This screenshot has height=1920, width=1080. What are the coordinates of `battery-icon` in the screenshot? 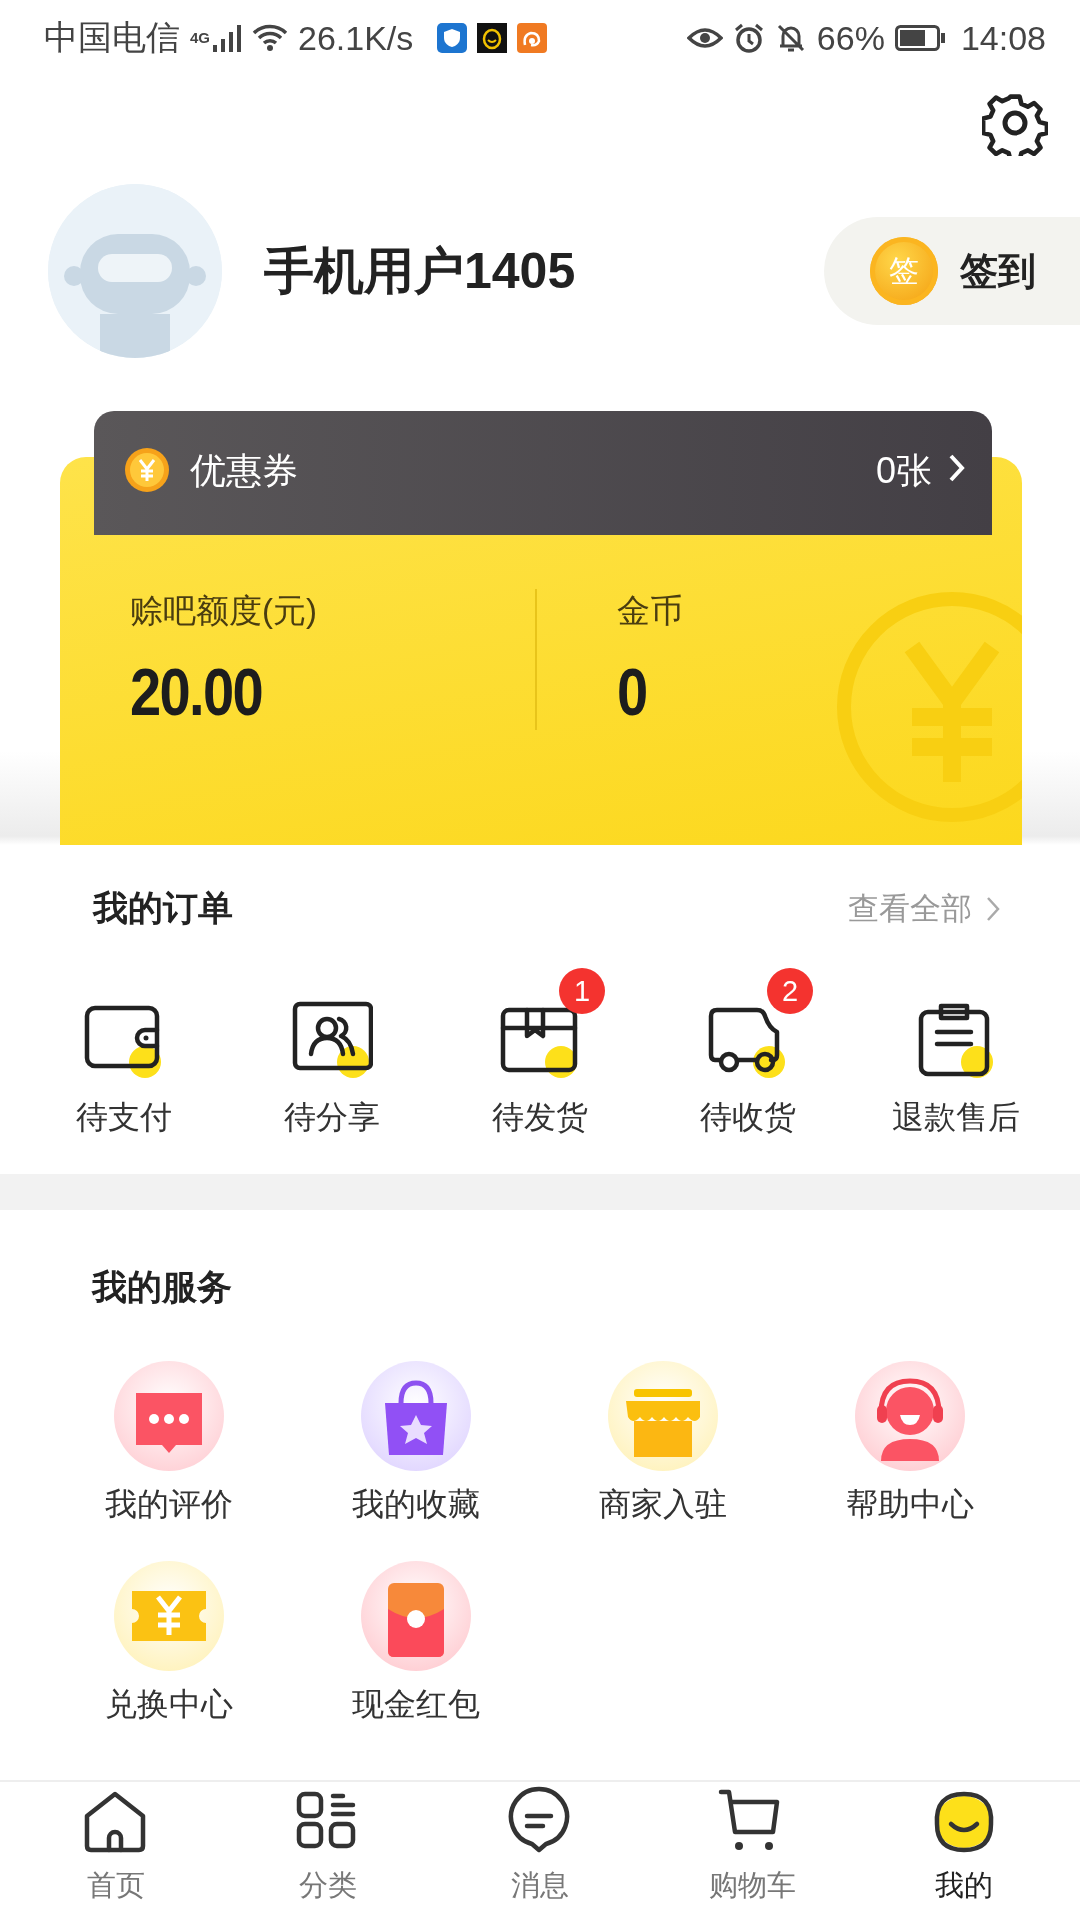 It's located at (919, 38).